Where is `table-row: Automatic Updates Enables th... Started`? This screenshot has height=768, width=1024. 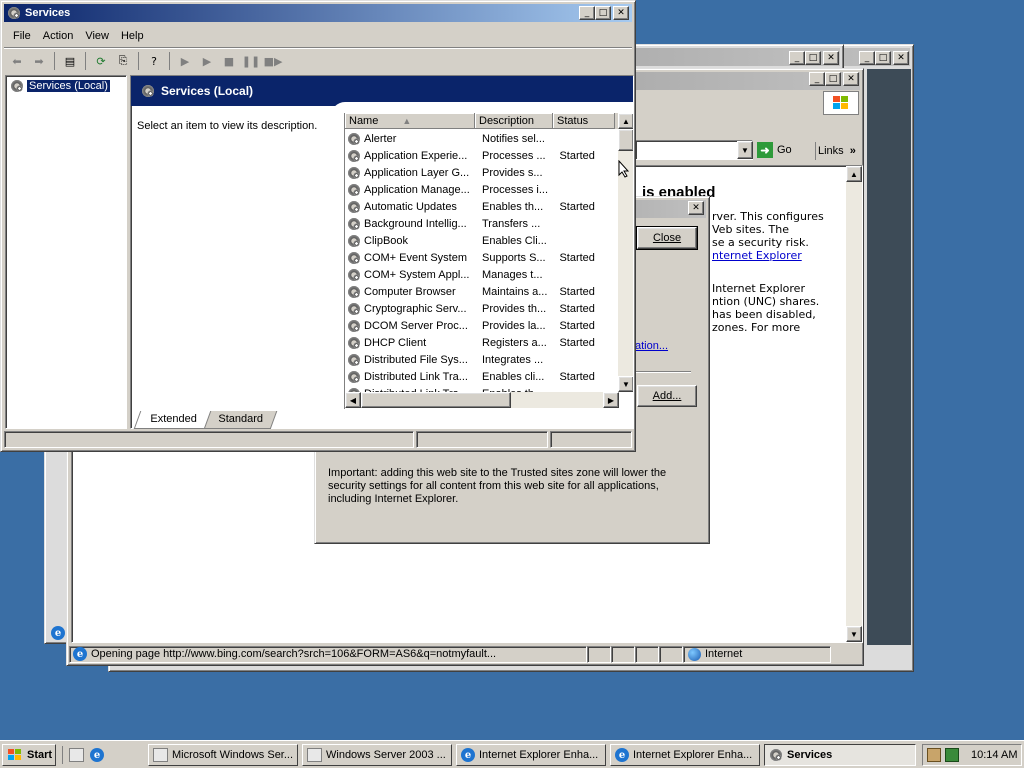
table-row: Automatic Updates Enables th... Started is located at coordinates (482, 206).